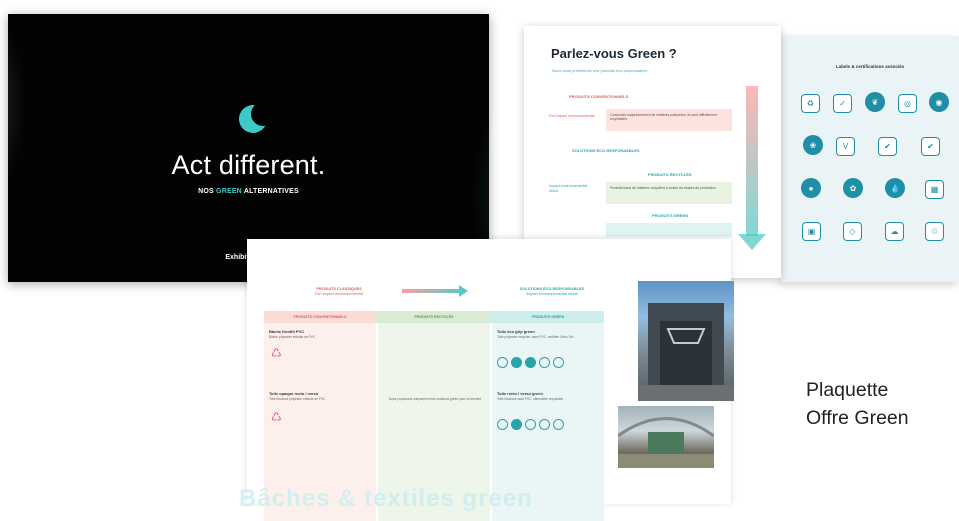 The height and width of the screenshot is (521, 959). Describe the element at coordinates (894, 231) in the screenshot. I see `cloud-icon: ☁` at that location.